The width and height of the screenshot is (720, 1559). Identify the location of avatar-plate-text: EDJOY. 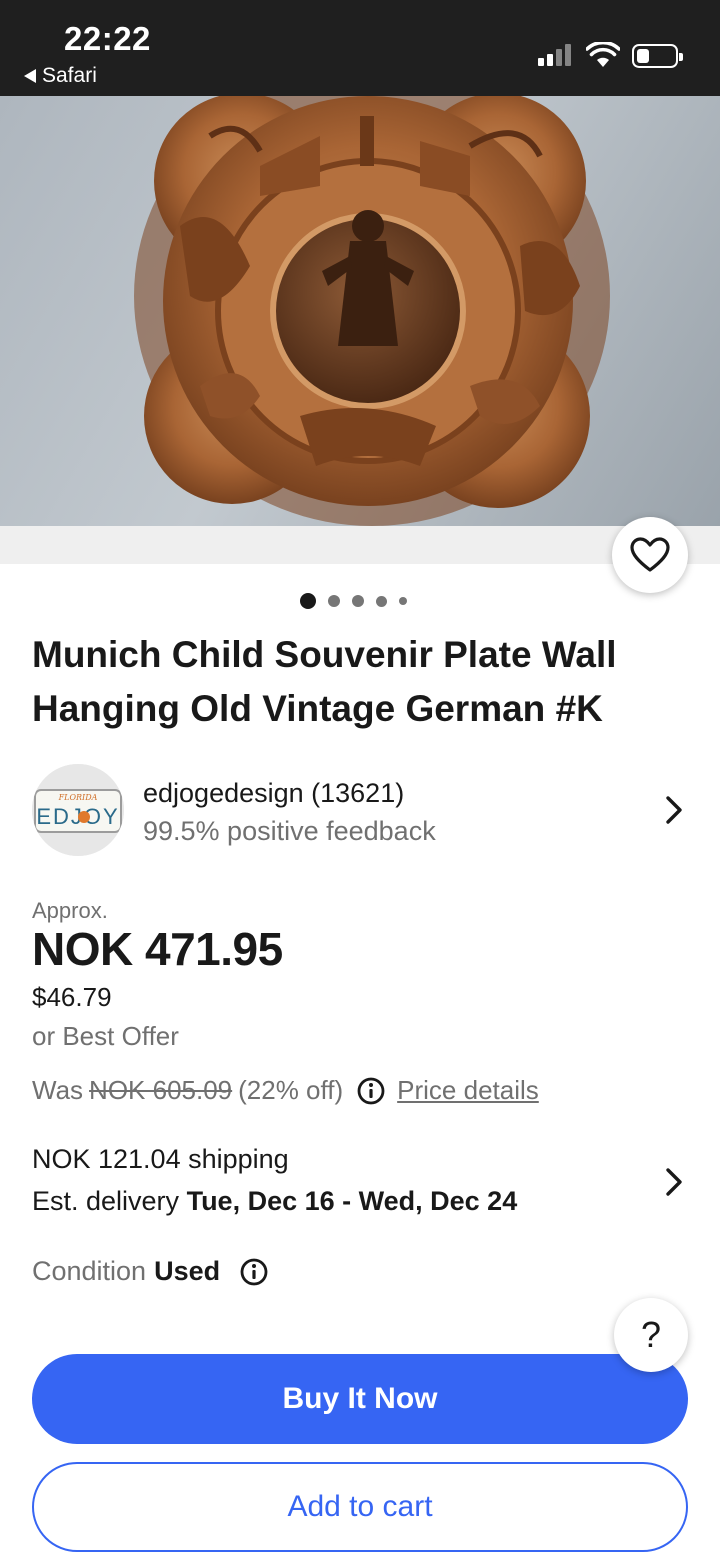
(77, 816).